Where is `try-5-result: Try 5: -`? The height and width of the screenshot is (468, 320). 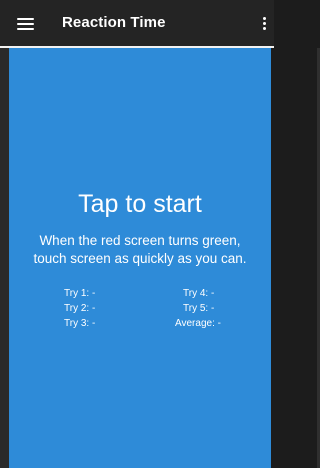
try-5-result: Try 5: - is located at coordinates (199, 308).